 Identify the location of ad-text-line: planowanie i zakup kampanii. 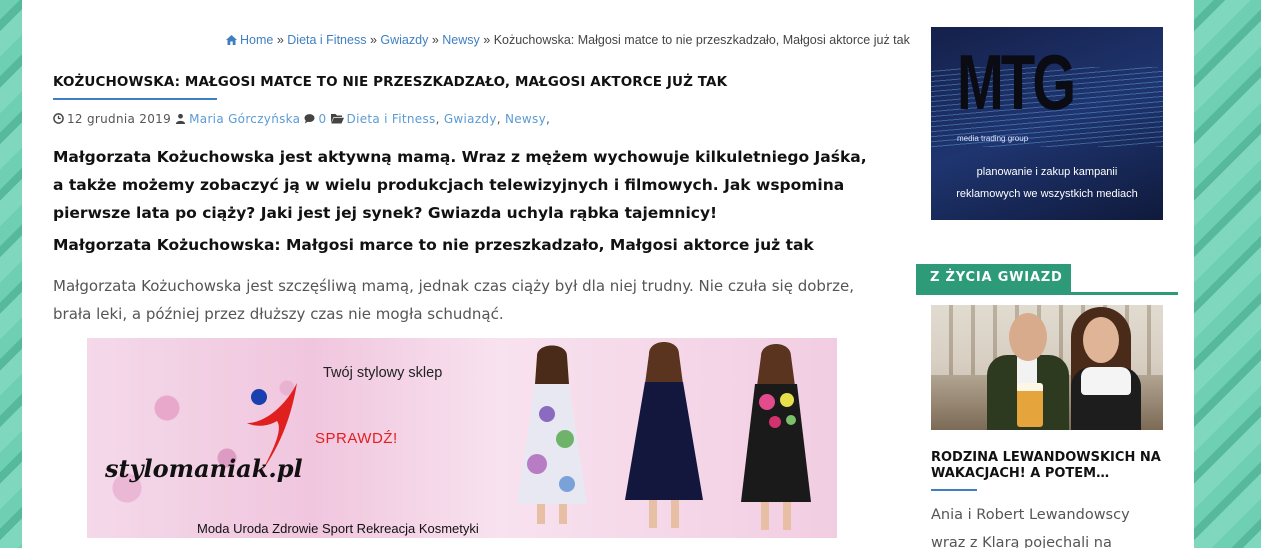
(1047, 172).